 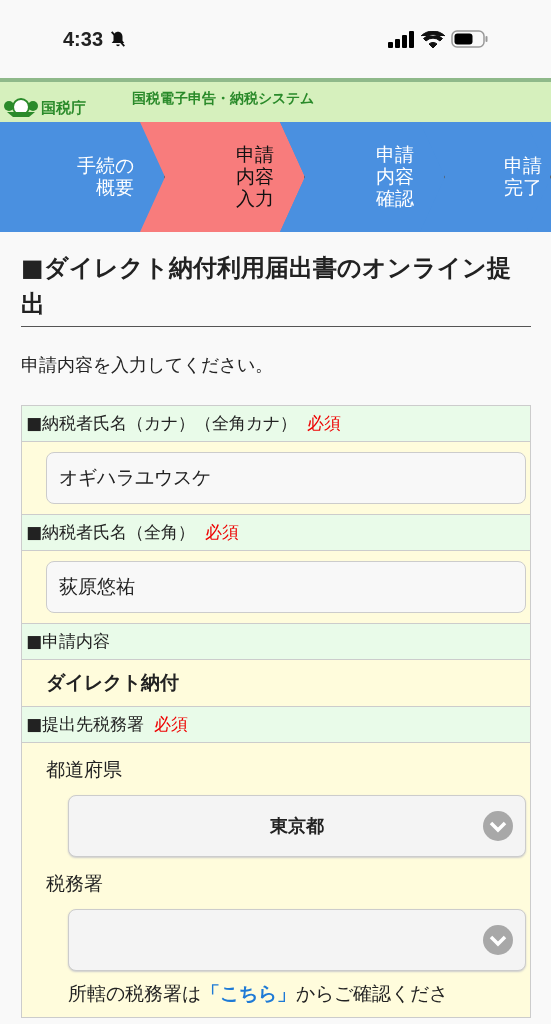 I want to click on system-title: 国税電子申告・納税システム, so click(x=223, y=99).